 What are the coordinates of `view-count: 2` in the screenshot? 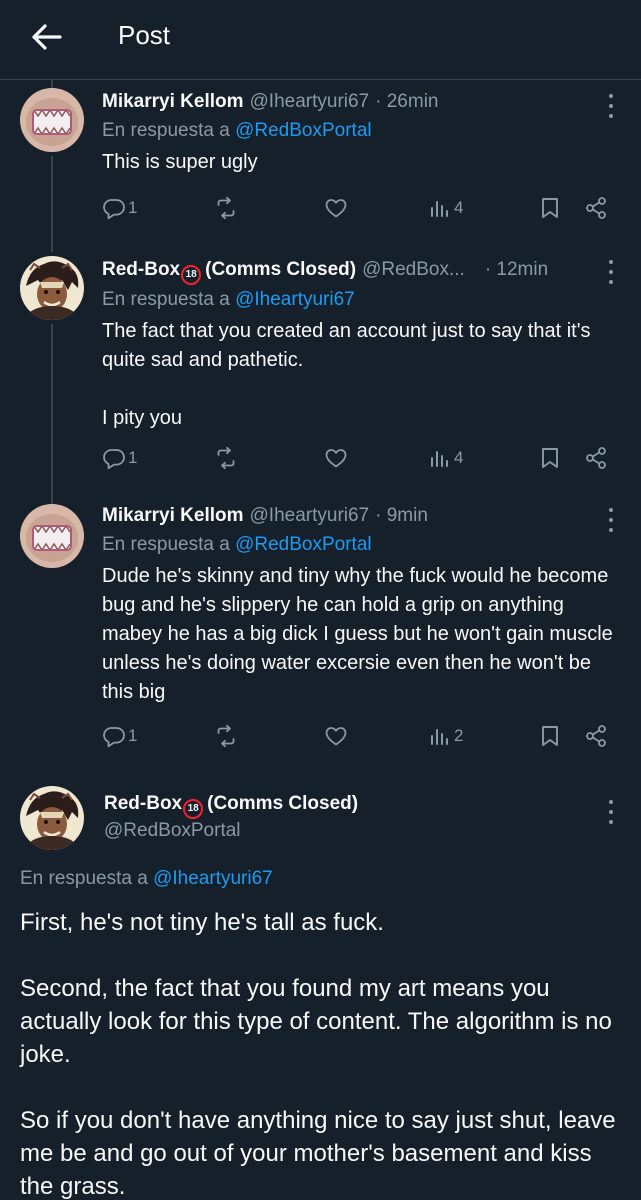 It's located at (459, 735).